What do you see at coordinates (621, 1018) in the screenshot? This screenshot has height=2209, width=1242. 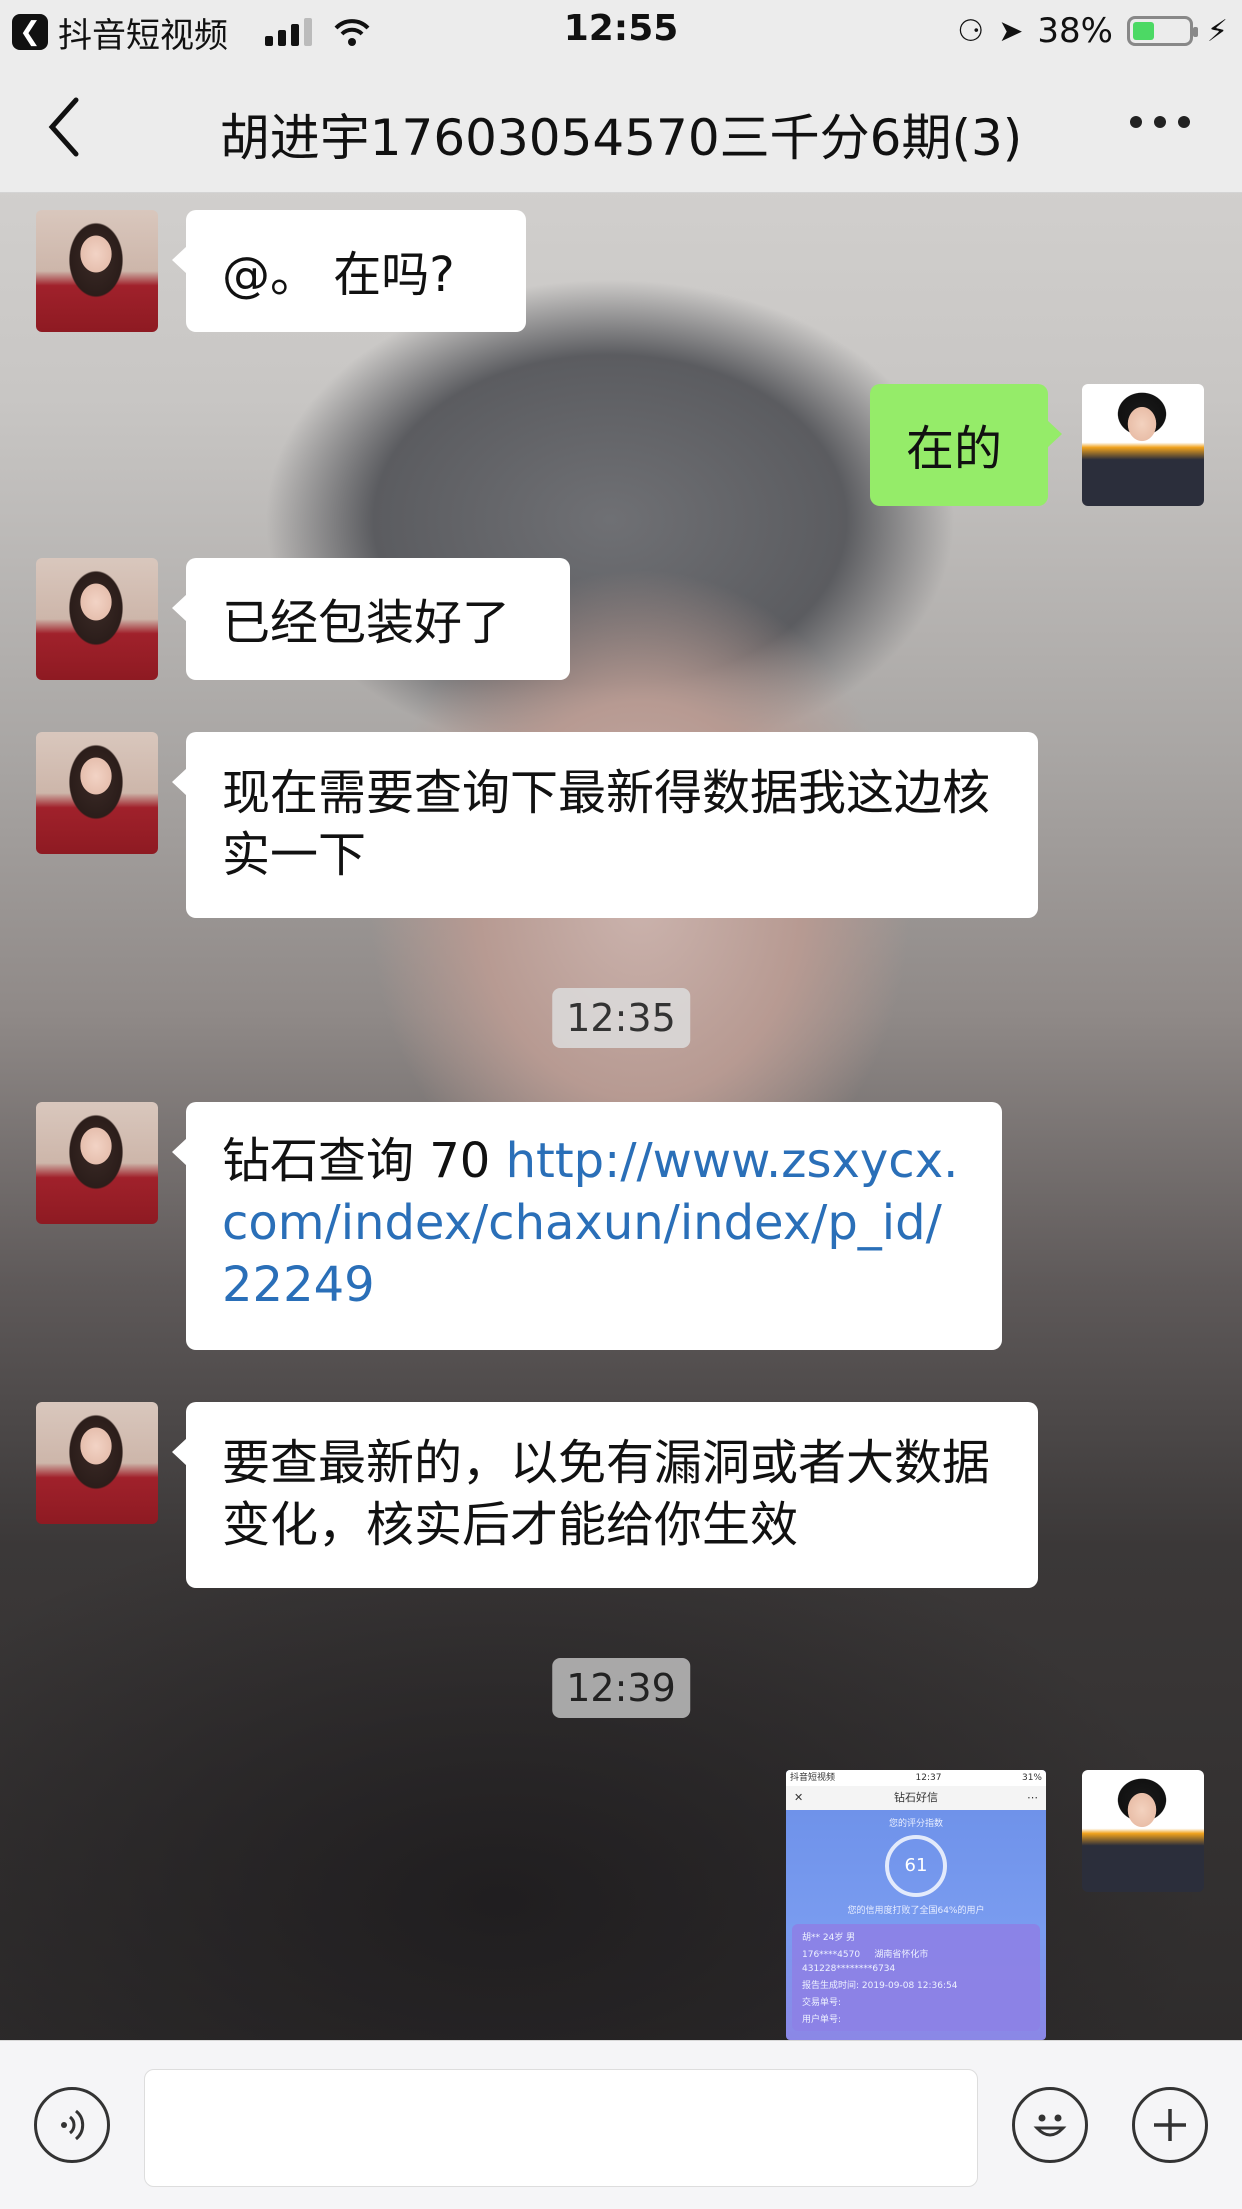 I see `message-timestamp: 12:35` at bounding box center [621, 1018].